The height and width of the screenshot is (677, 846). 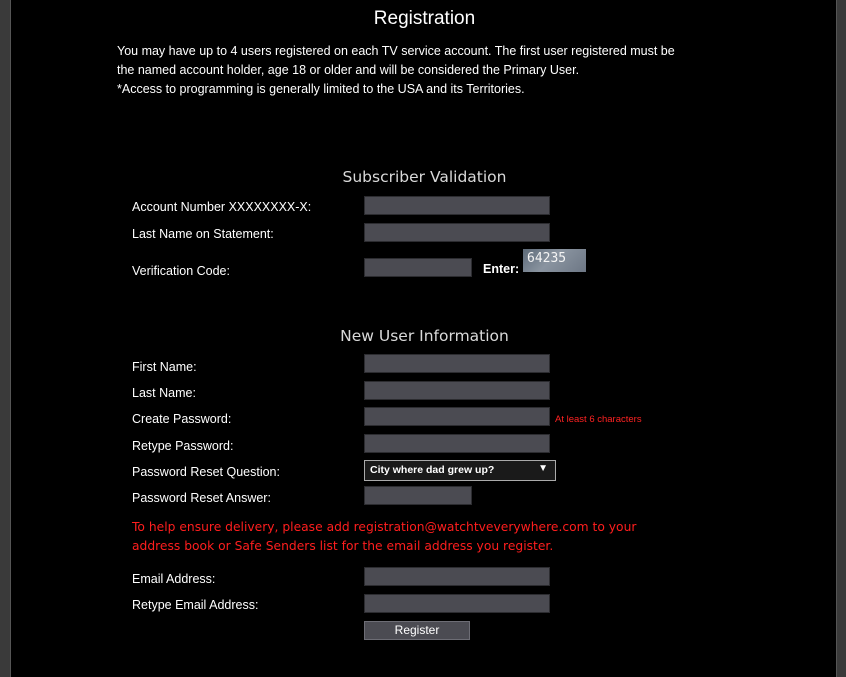 I want to click on account-number-field, so click(x=457, y=205).